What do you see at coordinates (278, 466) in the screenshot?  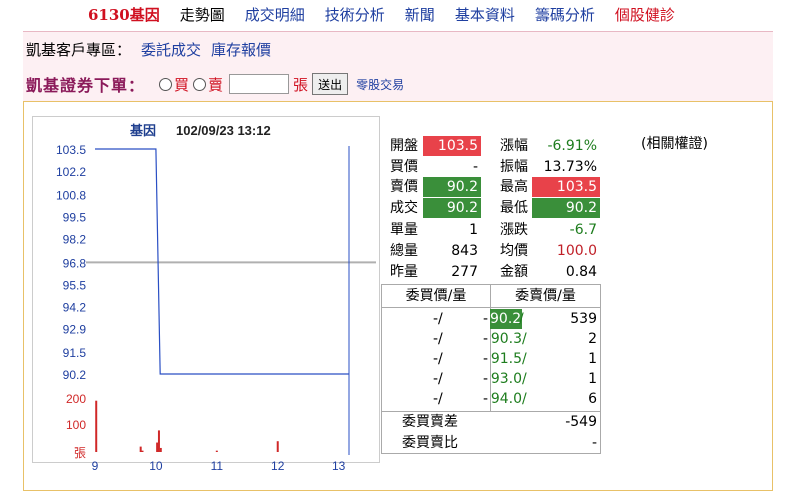 I see `time-tick-label: 12` at bounding box center [278, 466].